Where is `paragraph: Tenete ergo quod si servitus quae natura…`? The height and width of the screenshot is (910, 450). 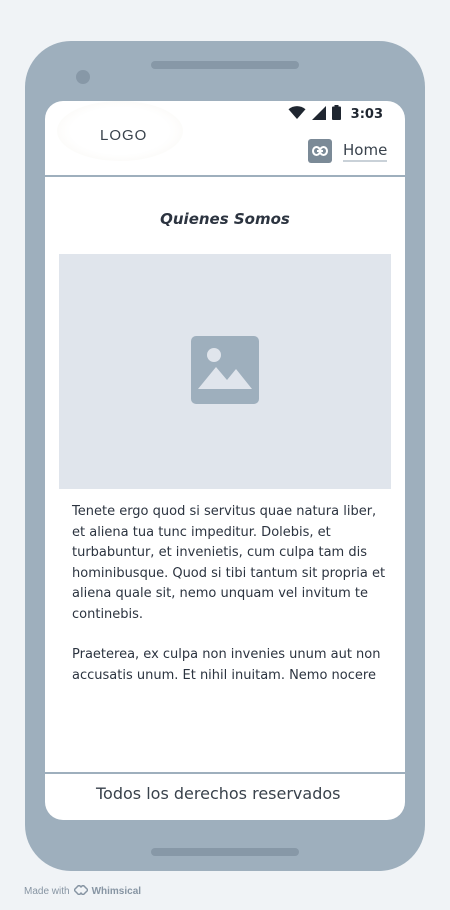 paragraph: Tenete ergo quod si servitus quae natura… is located at coordinates (229, 563).